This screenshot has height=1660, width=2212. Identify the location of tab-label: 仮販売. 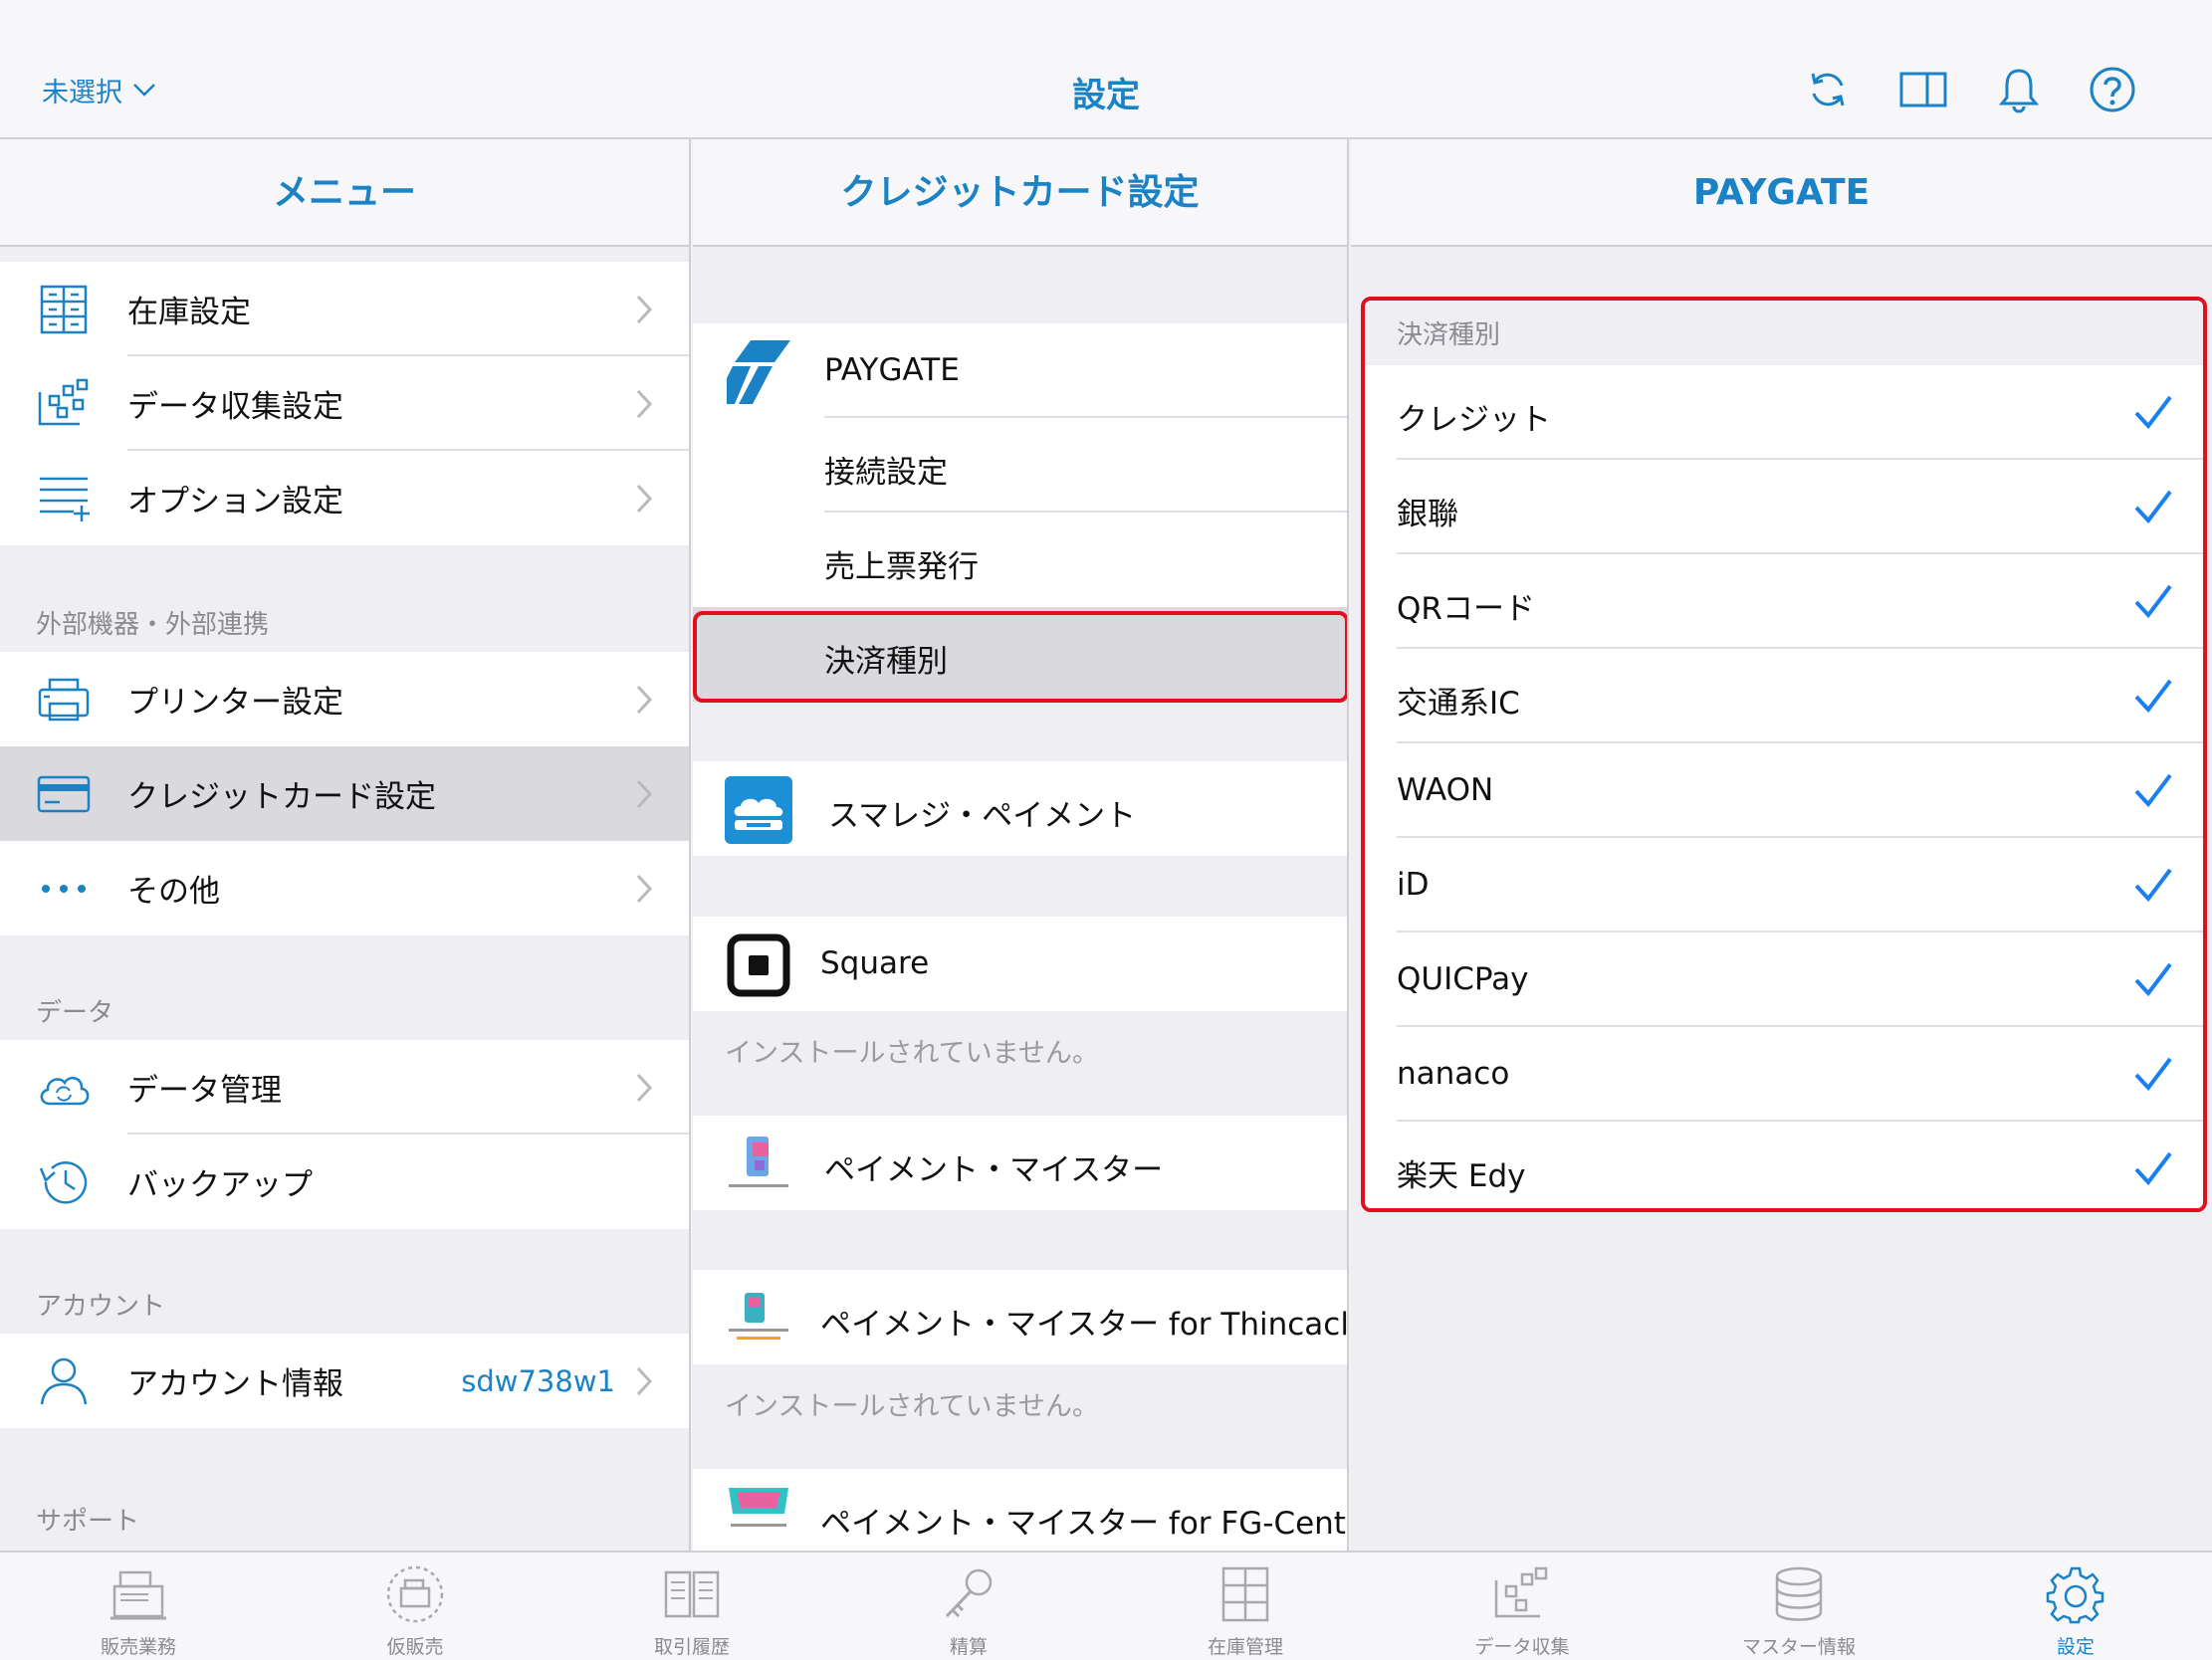
(415, 1647).